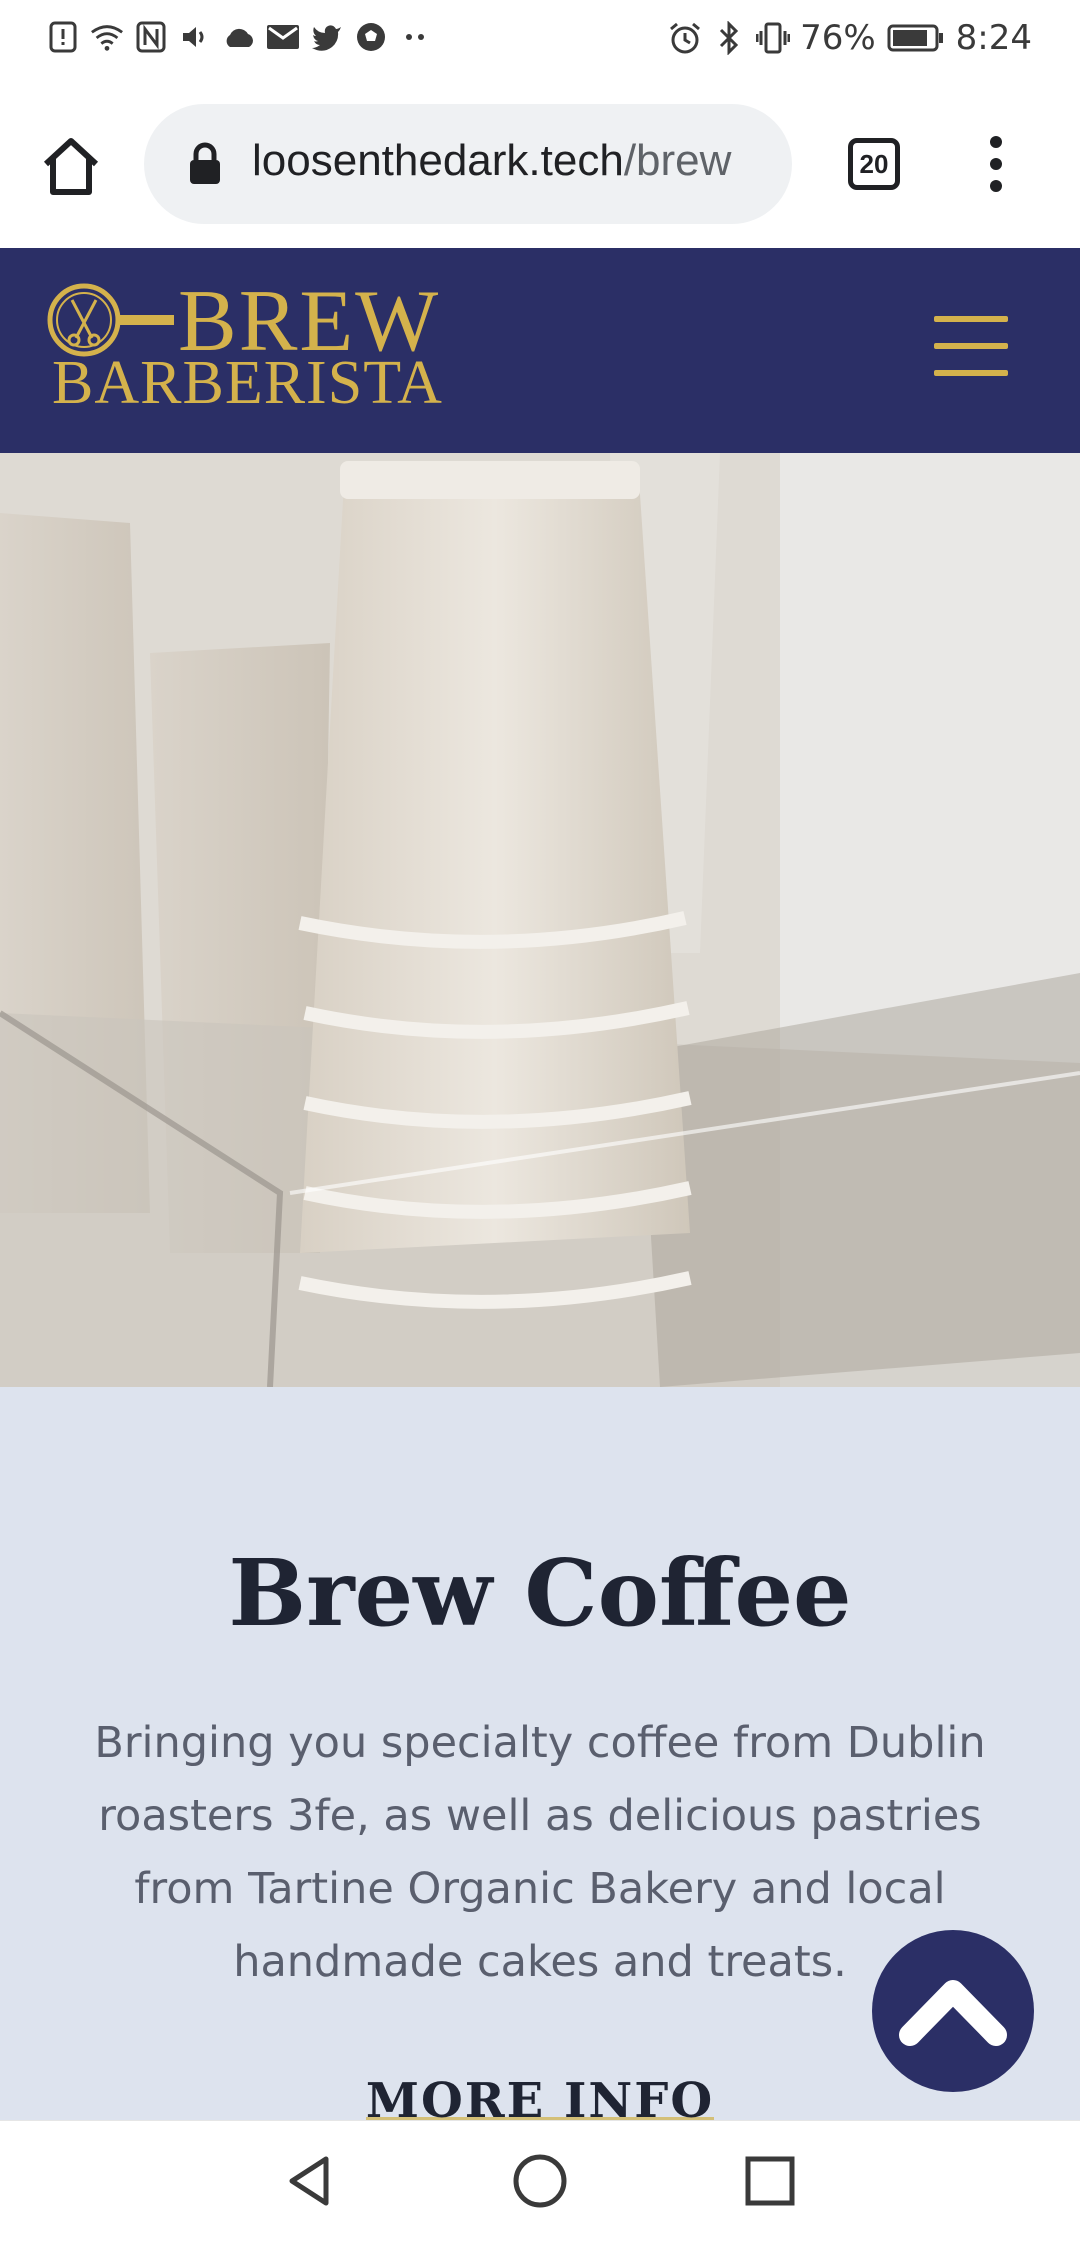 This screenshot has width=1080, height=2241. I want to click on lock-icon, so click(205, 163).